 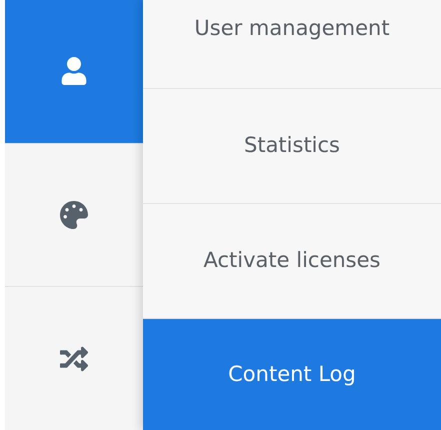 What do you see at coordinates (74, 358) in the screenshot?
I see `shuffle-icon` at bounding box center [74, 358].